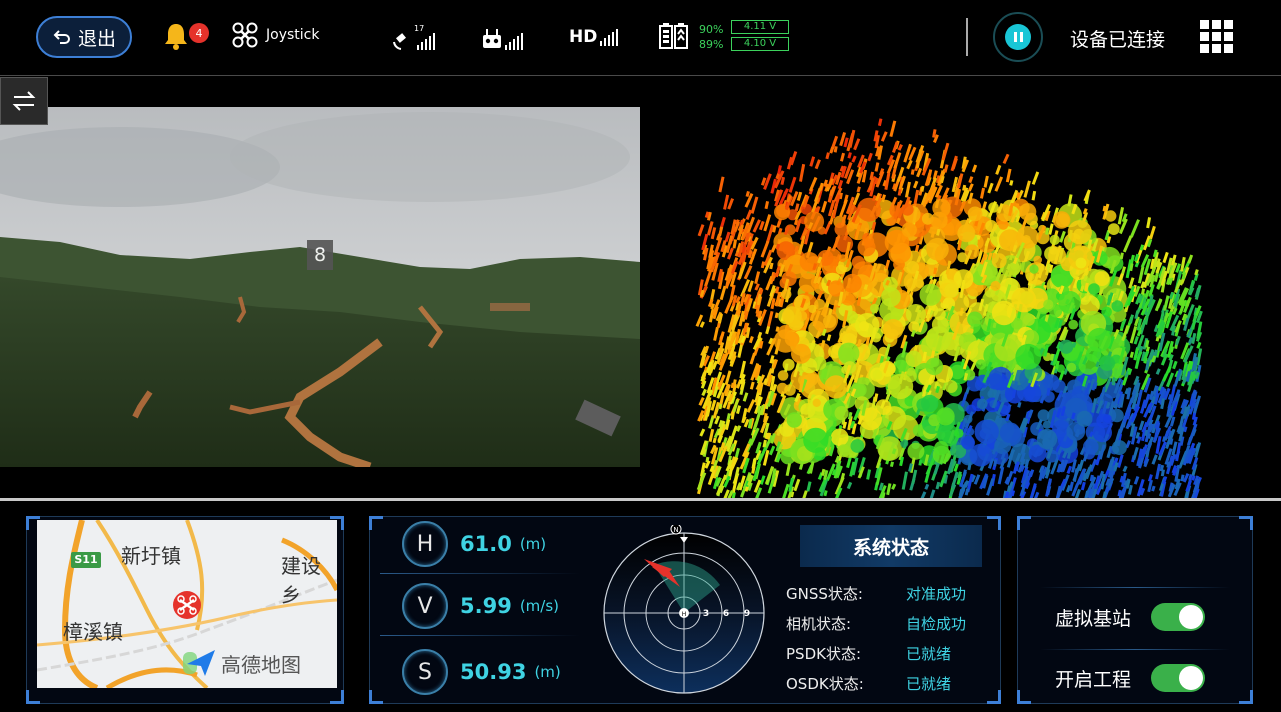  I want to click on hd-label: HD, so click(583, 37).